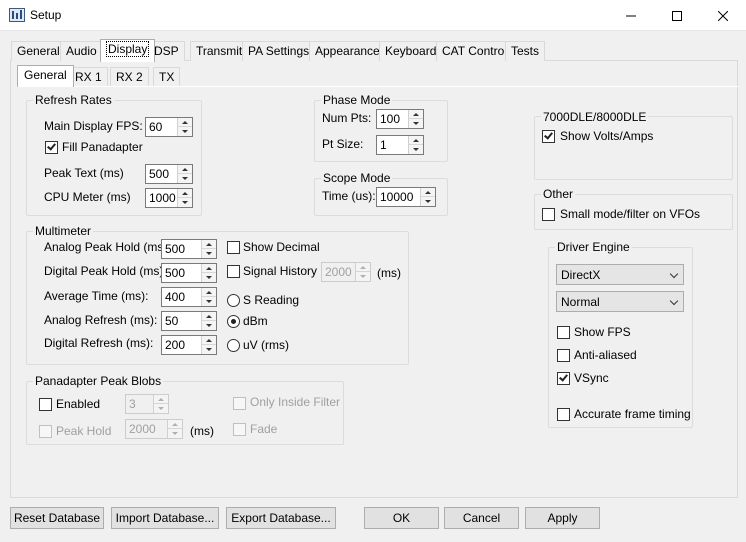 The width and height of the screenshot is (746, 542). I want to click on show-decimal-checkbox, so click(233, 247).